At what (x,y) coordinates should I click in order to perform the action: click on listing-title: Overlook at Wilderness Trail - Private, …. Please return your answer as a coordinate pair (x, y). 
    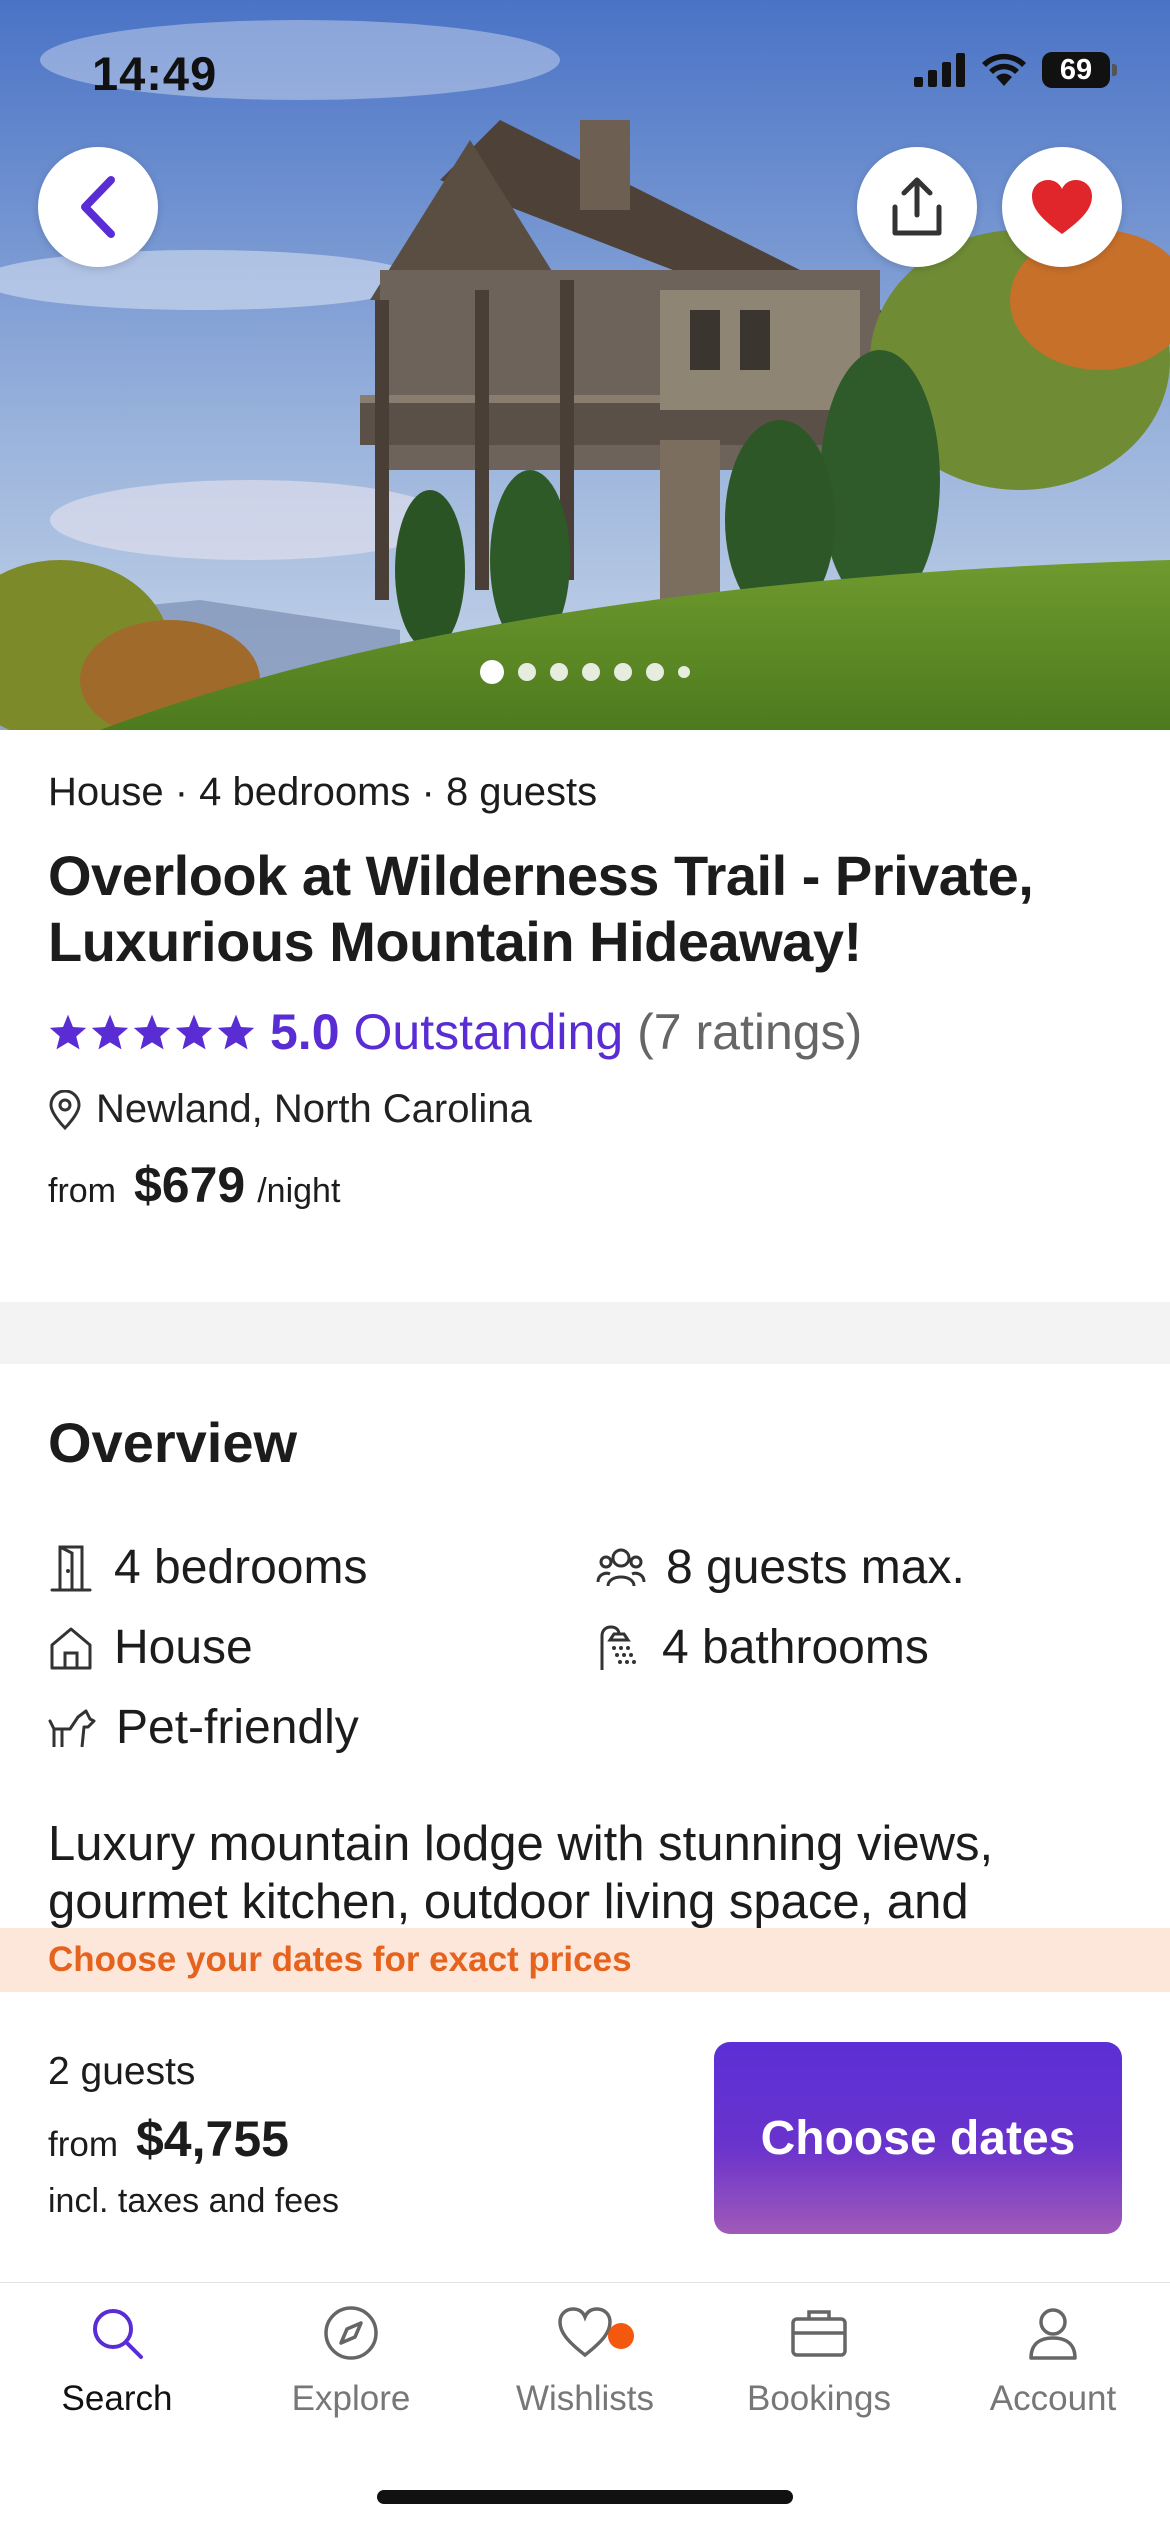
    Looking at the image, I should click on (541, 908).